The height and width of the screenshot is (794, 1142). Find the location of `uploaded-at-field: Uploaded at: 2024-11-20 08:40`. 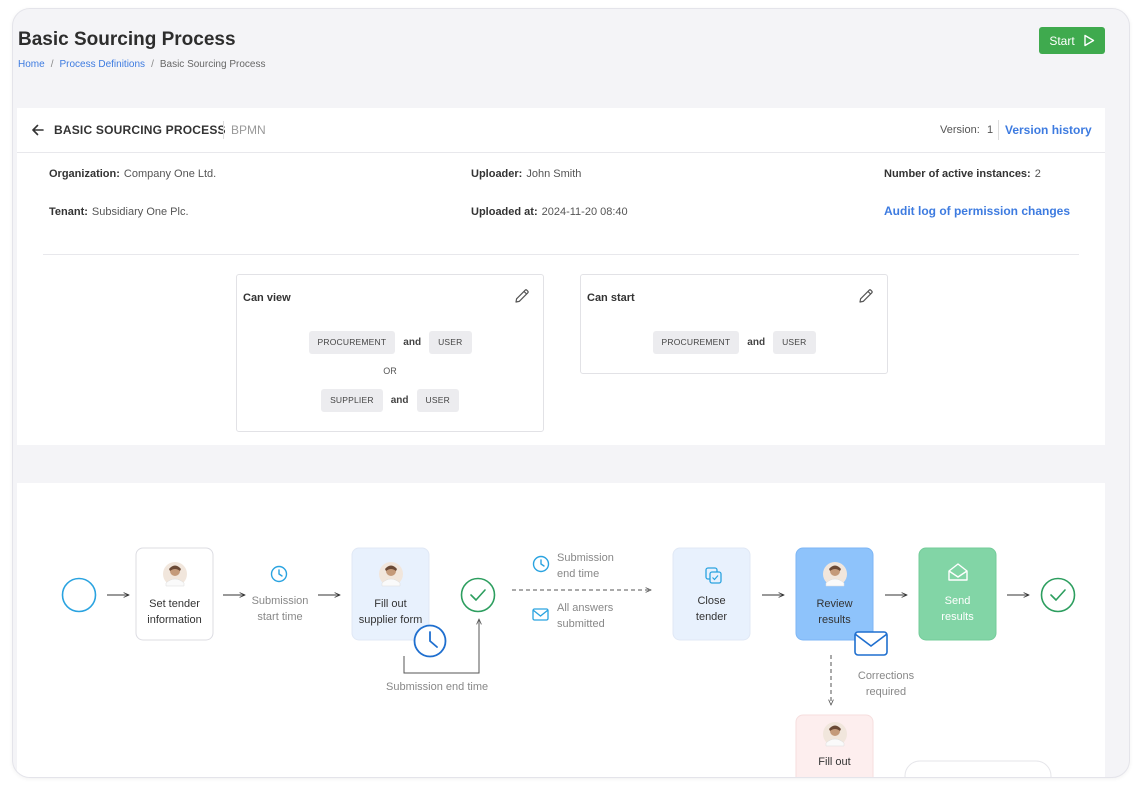

uploaded-at-field: Uploaded at: 2024-11-20 08:40 is located at coordinates (549, 212).